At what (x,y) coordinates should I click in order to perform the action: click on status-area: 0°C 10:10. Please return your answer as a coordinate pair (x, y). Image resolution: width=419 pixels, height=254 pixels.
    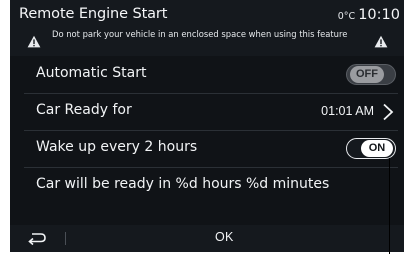
    Looking at the image, I should click on (369, 15).